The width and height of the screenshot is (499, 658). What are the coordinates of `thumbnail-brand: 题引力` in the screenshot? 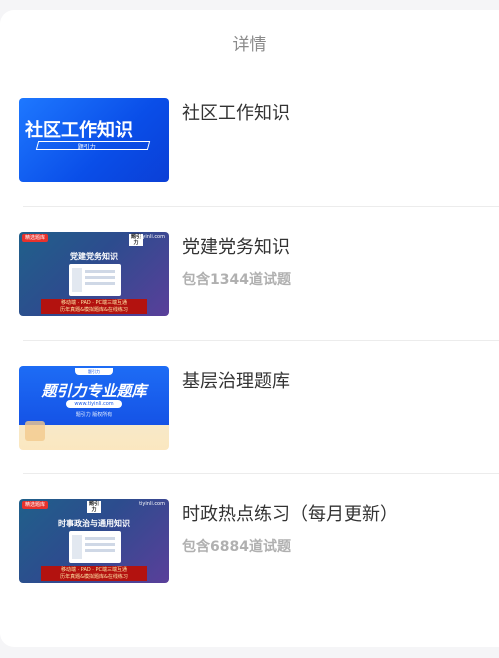 It's located at (86, 147).